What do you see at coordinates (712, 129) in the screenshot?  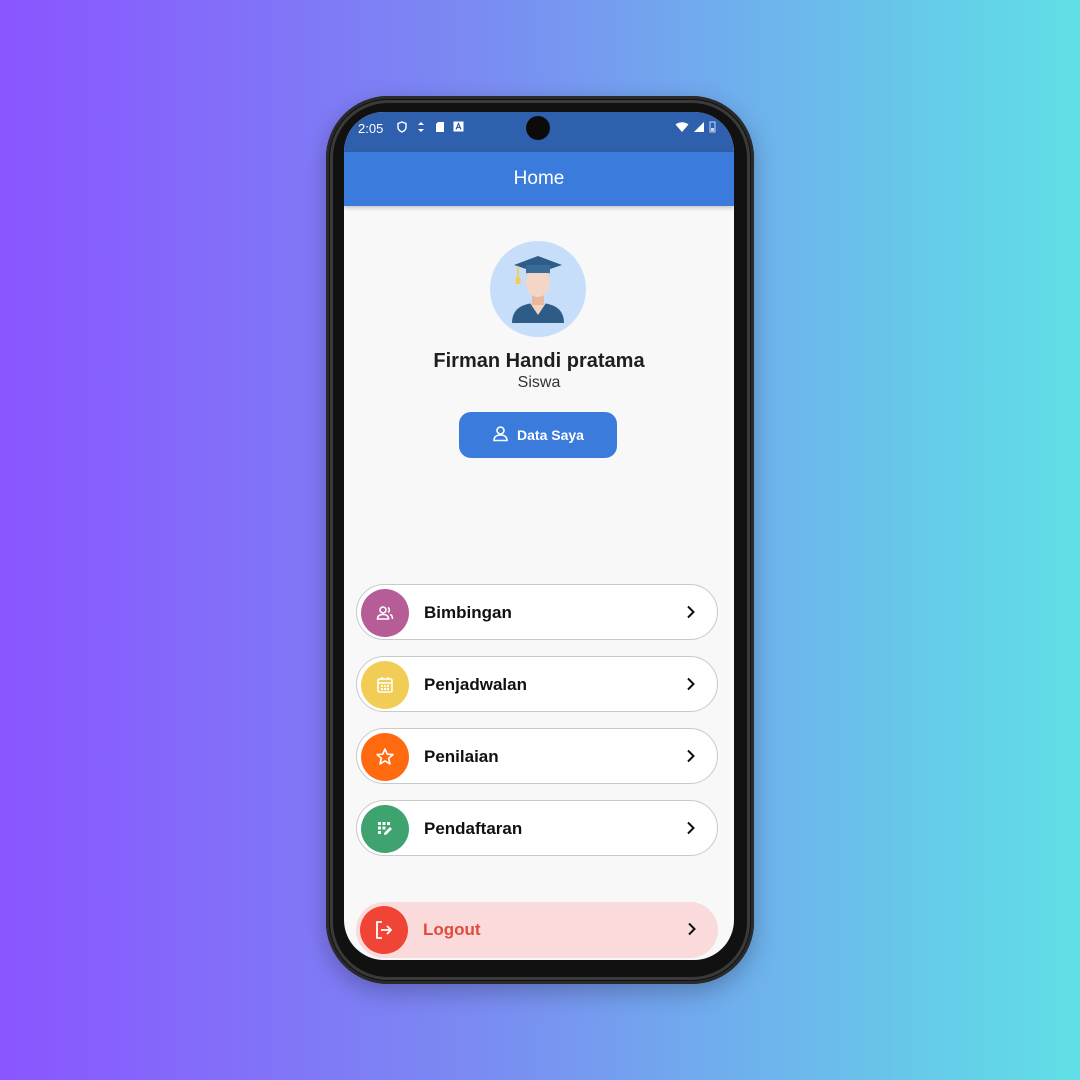 I see `battery-icon` at bounding box center [712, 129].